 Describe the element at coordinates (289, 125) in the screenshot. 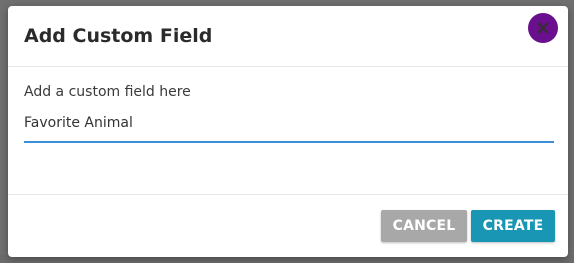

I see `custom-field-input` at that location.